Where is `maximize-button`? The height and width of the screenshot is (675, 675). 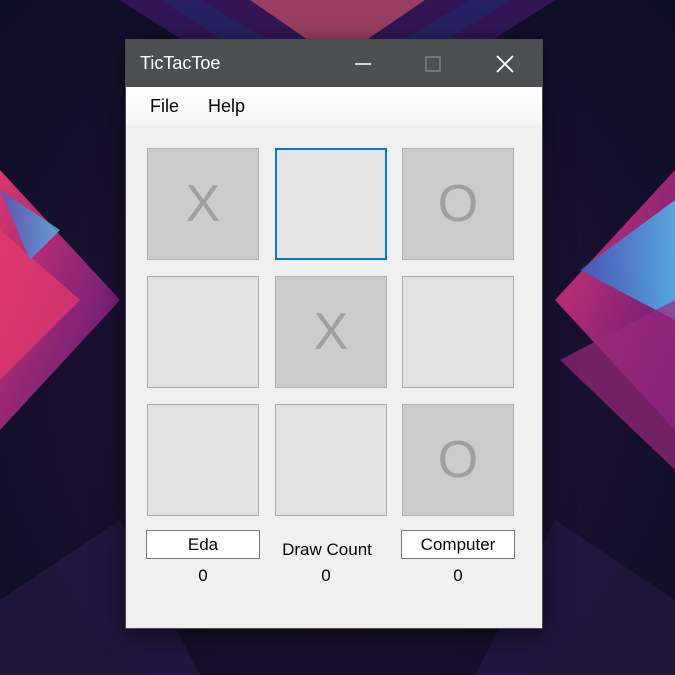
maximize-button is located at coordinates (433, 63).